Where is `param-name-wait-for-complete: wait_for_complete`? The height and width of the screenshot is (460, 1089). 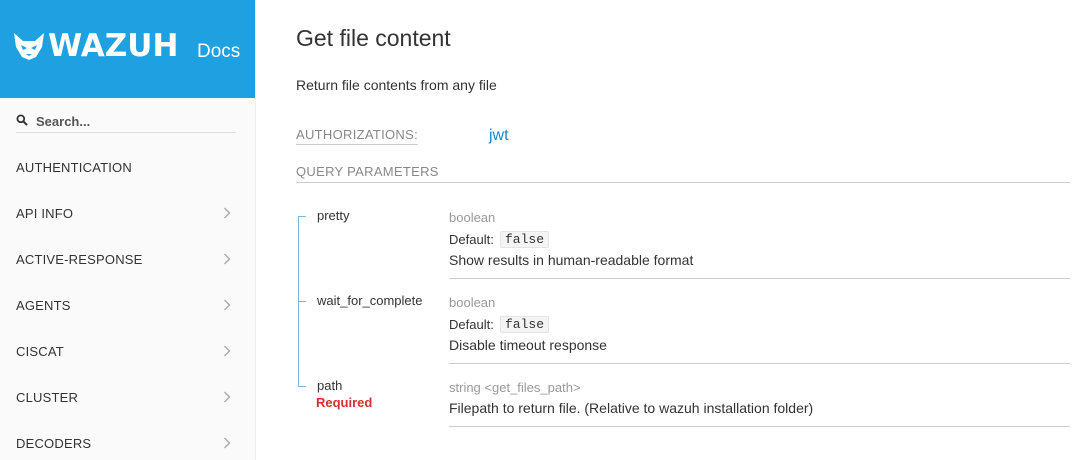
param-name-wait-for-complete: wait_for_complete is located at coordinates (370, 300).